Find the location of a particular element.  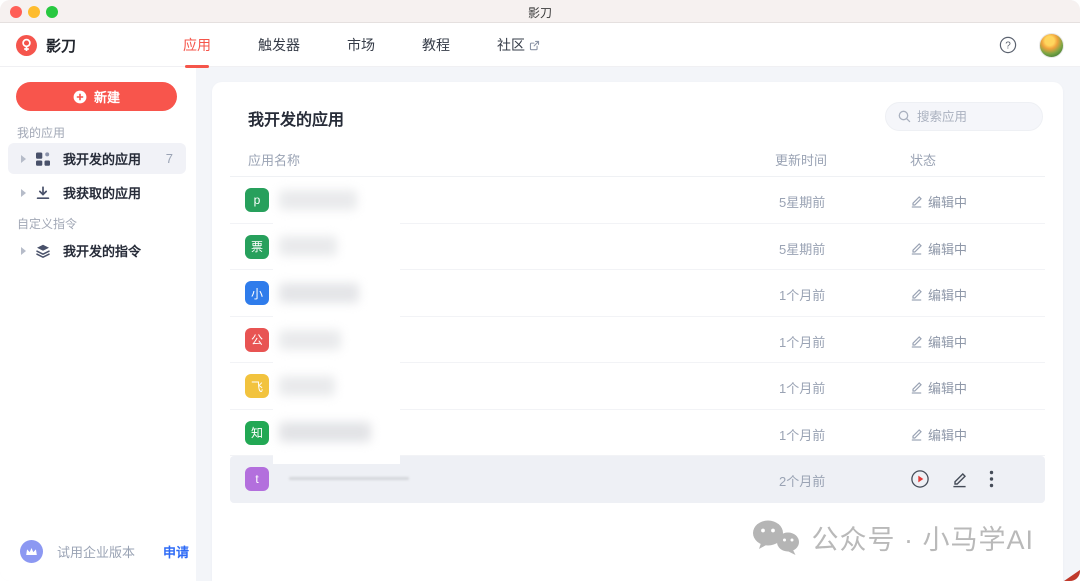

brand: 影刀 is located at coordinates (46, 45).